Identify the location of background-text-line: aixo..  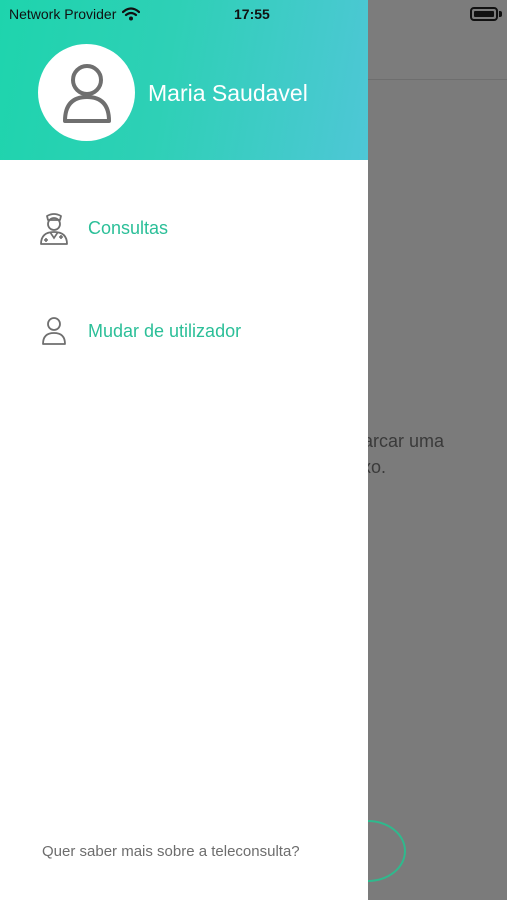
(427, 467).